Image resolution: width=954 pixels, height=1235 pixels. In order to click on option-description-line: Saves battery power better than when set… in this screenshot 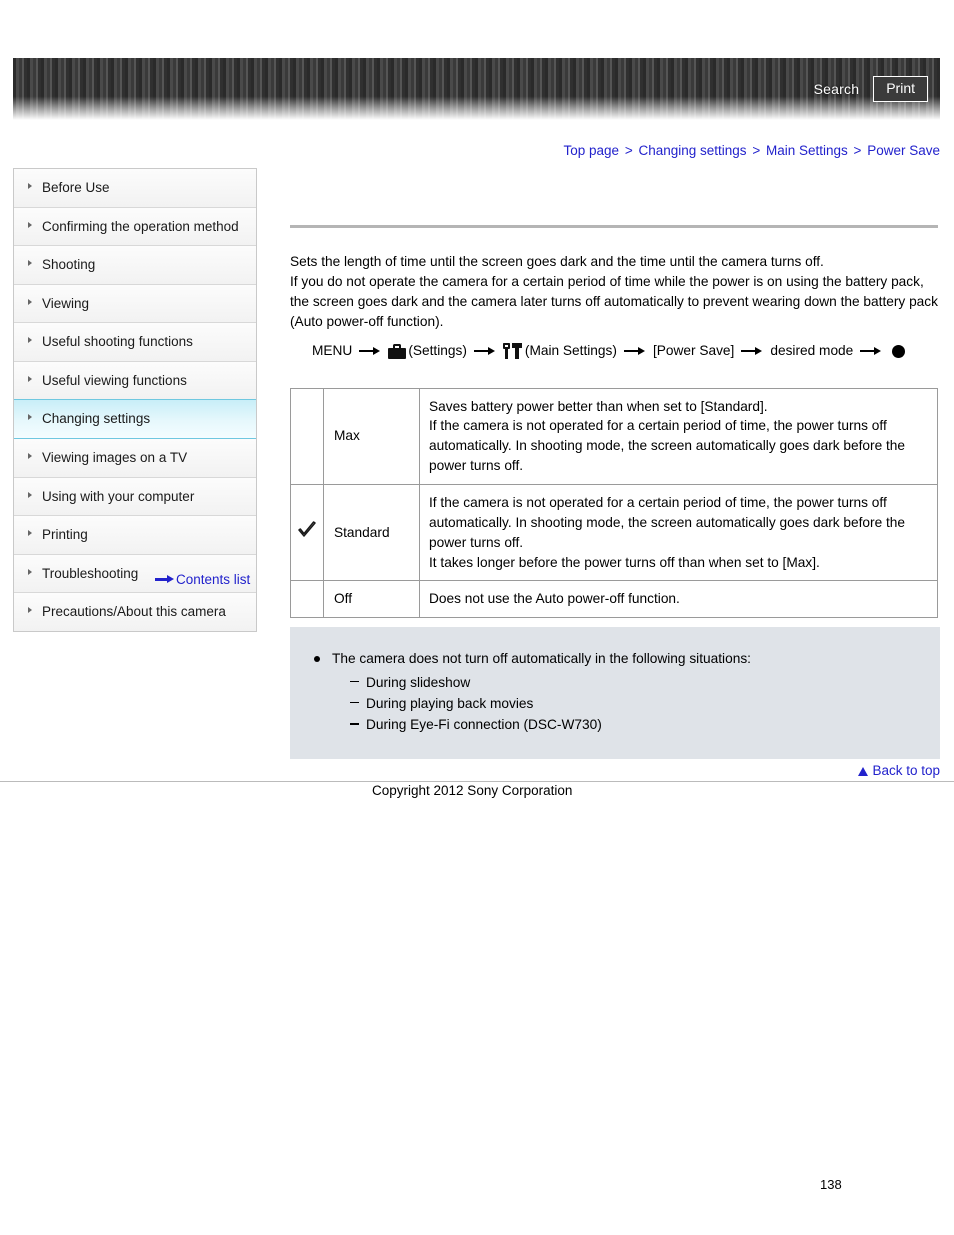, I will do `click(598, 406)`.